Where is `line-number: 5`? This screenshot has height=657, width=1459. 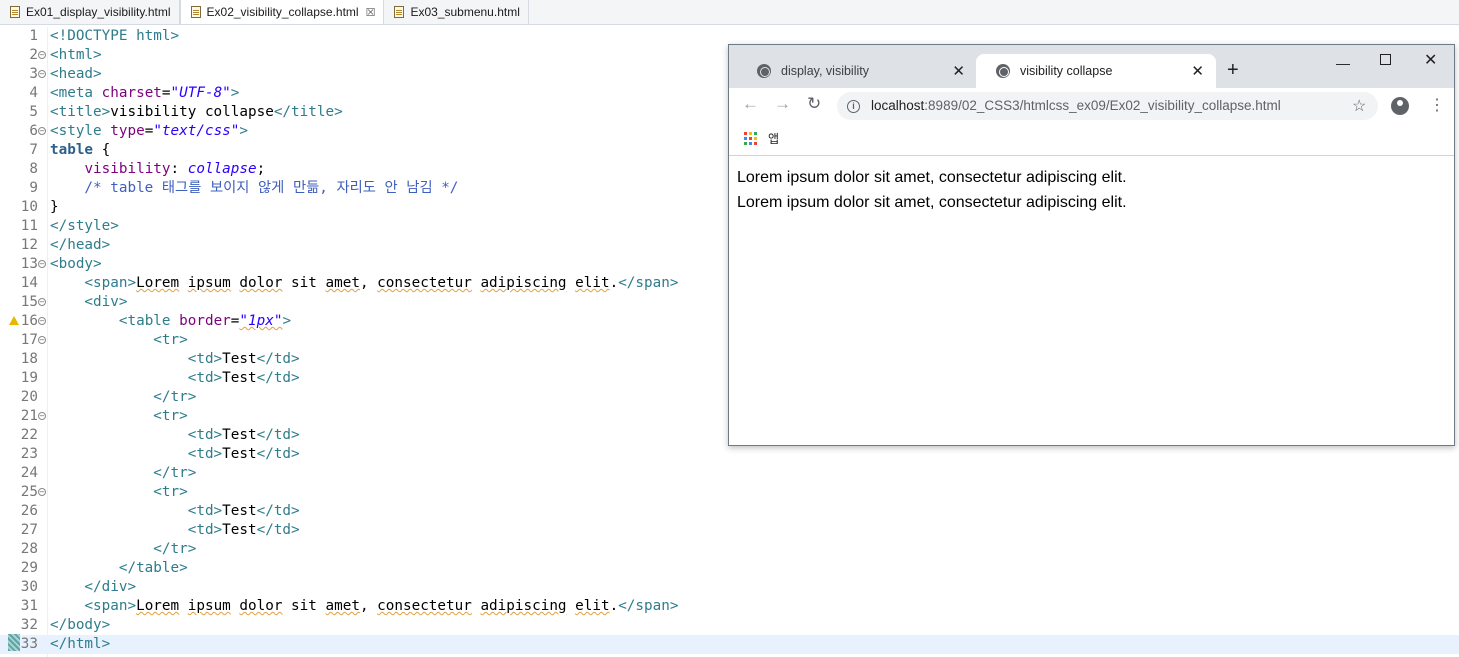
line-number: 5 is located at coordinates (33, 112).